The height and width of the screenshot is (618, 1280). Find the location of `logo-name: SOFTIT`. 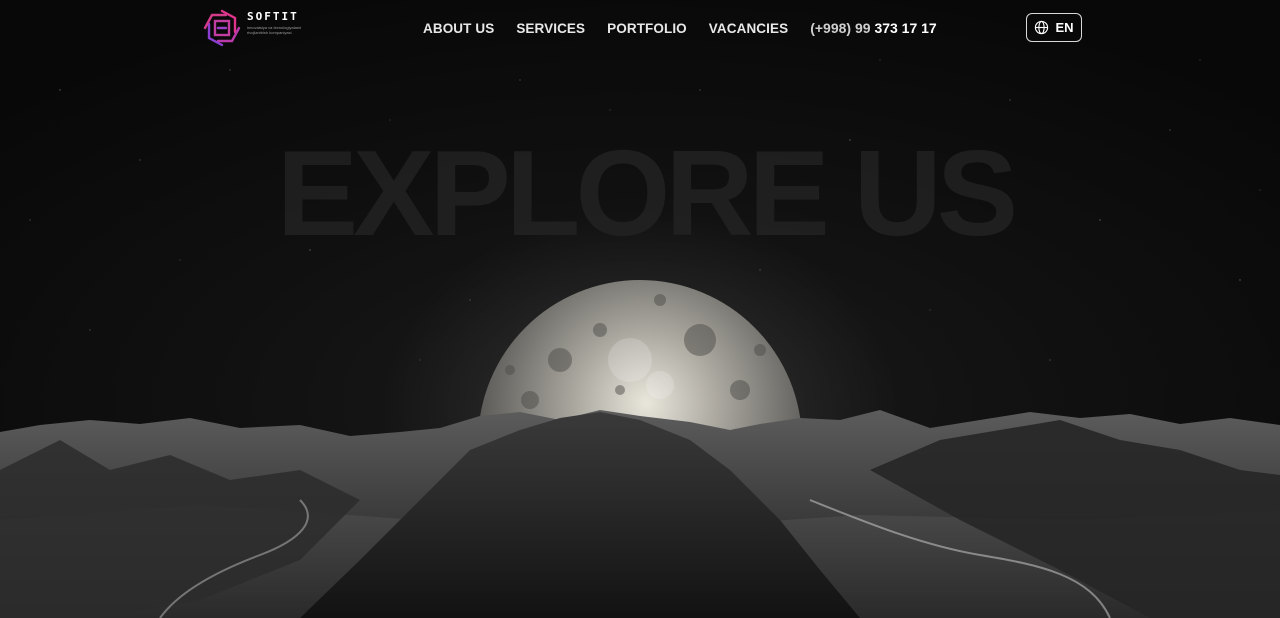

logo-name: SOFTIT is located at coordinates (273, 16).